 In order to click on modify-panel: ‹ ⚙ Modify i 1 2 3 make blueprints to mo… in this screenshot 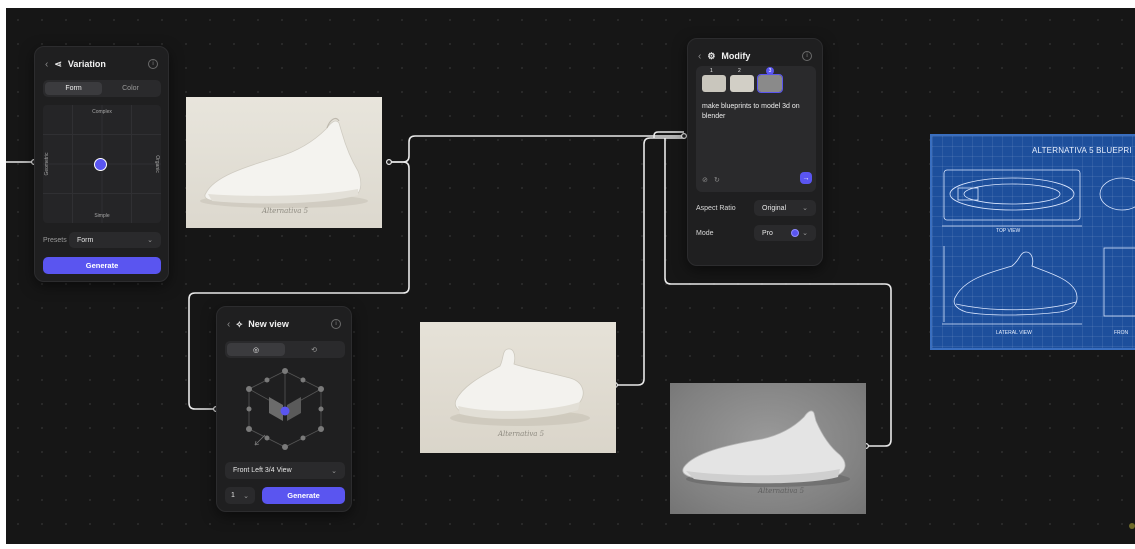, I will do `click(755, 152)`.